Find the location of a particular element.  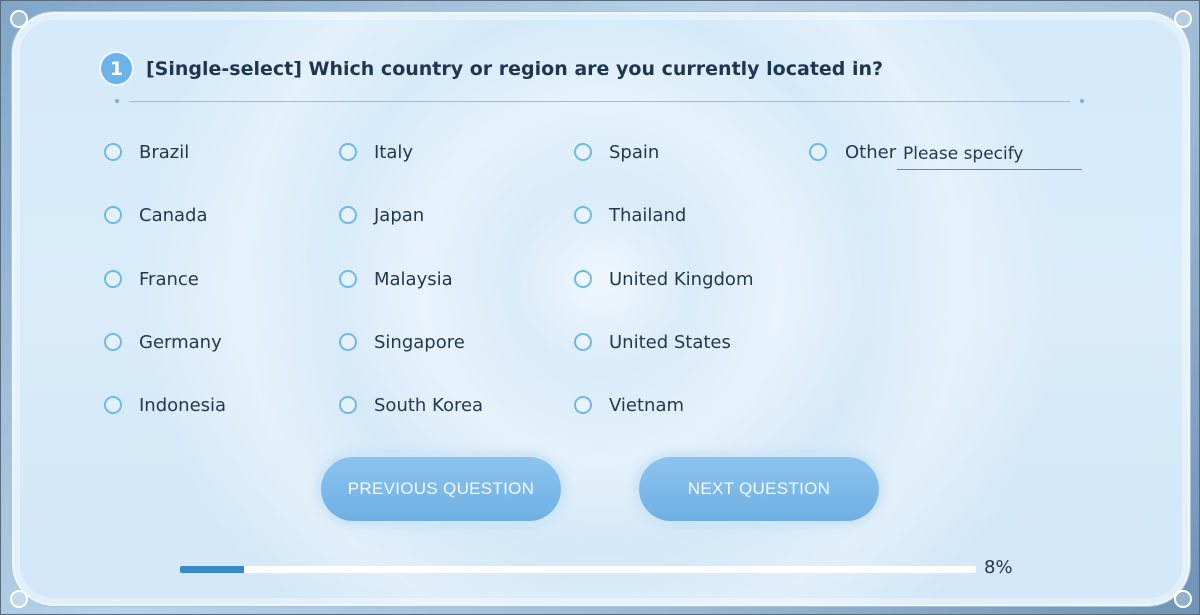

option-malaysia: Malaysia is located at coordinates (396, 279).